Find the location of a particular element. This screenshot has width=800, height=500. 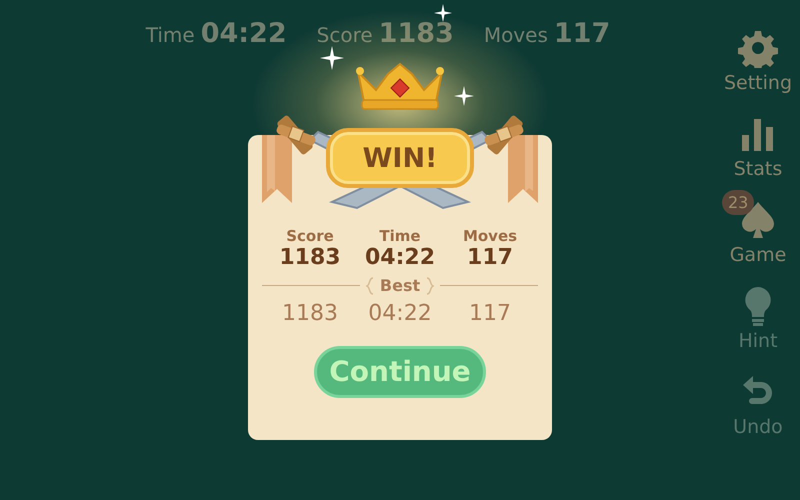

best-value: 117 is located at coordinates (490, 313).